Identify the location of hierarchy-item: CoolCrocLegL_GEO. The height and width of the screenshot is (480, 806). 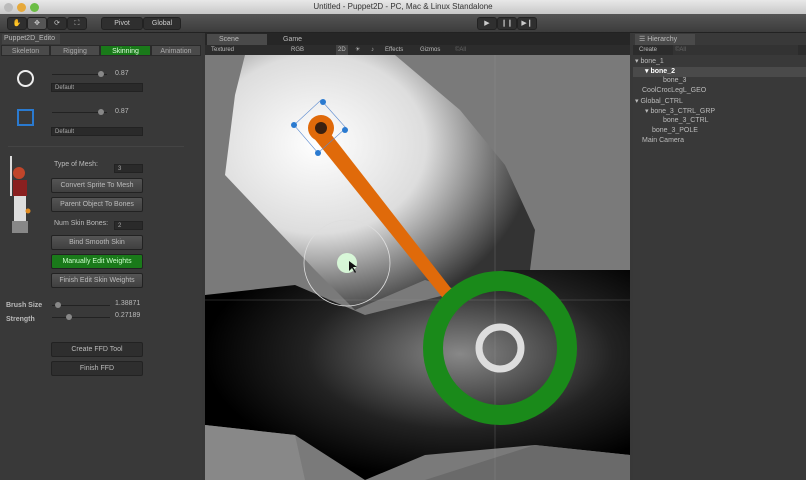
(674, 90).